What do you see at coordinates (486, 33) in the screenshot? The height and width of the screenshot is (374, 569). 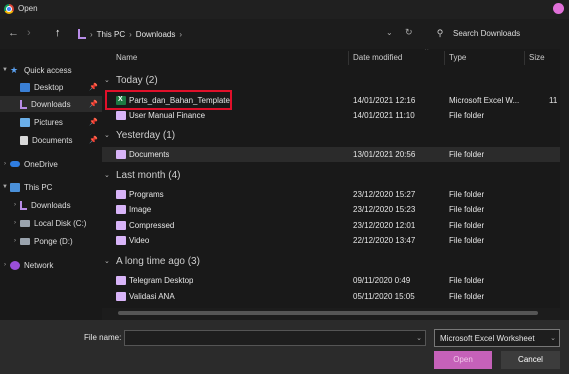 I see `search-input: Search Downloads` at bounding box center [486, 33].